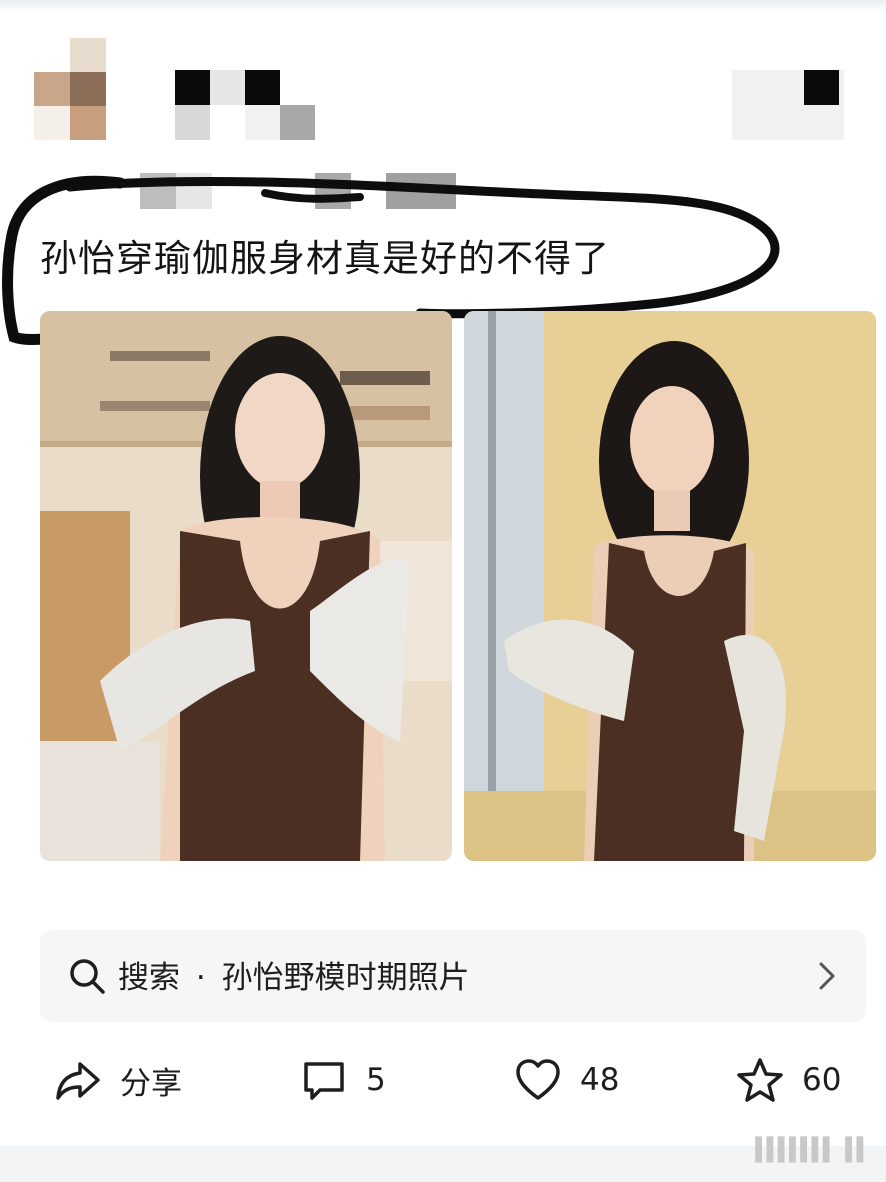 Image resolution: width=886 pixels, height=1182 pixels. Describe the element at coordinates (247, 105) in the screenshot. I see `author-name` at that location.